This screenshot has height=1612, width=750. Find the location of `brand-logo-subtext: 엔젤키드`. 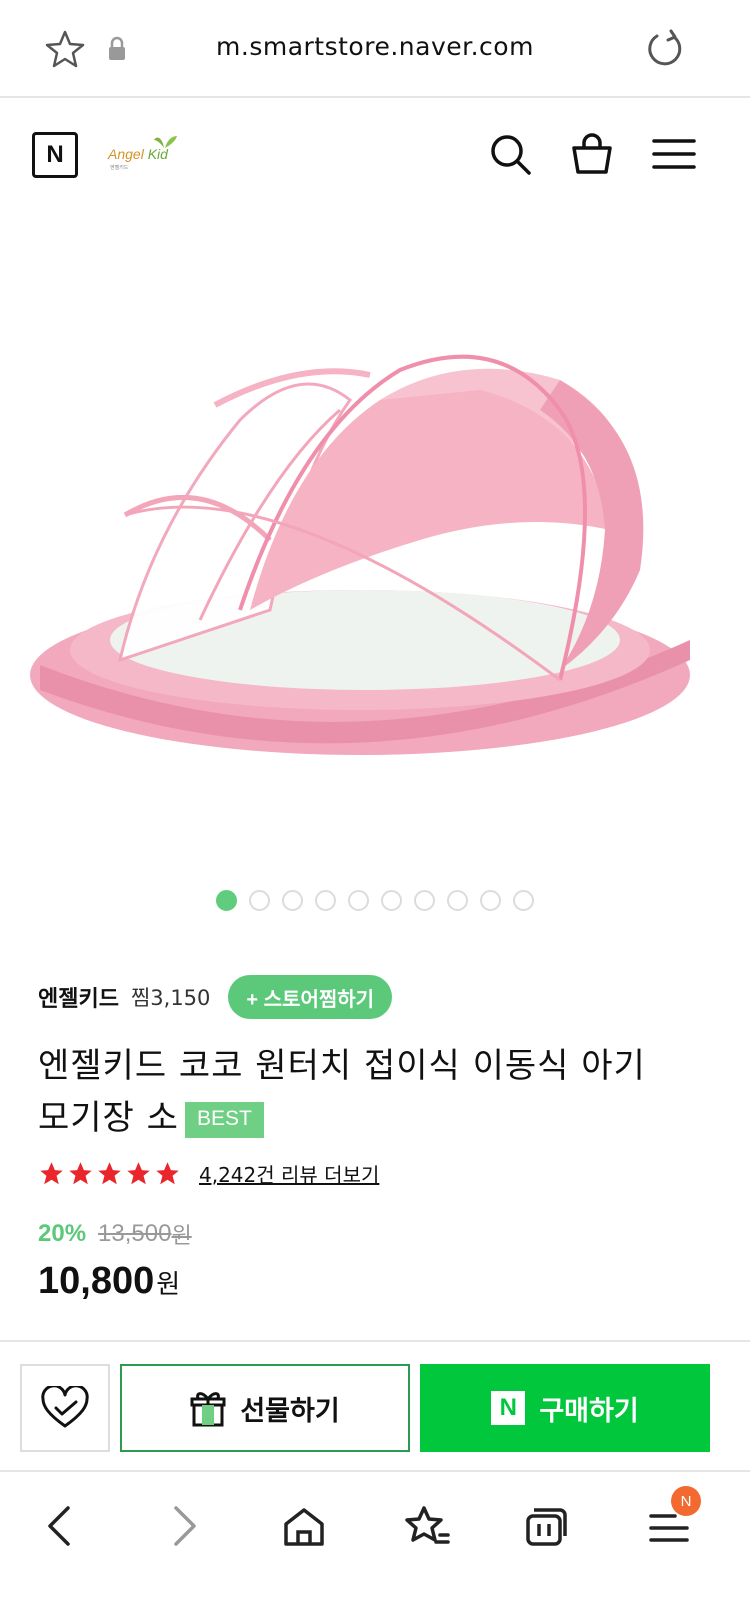

brand-logo-subtext: 엔젤키드 is located at coordinates (119, 168).